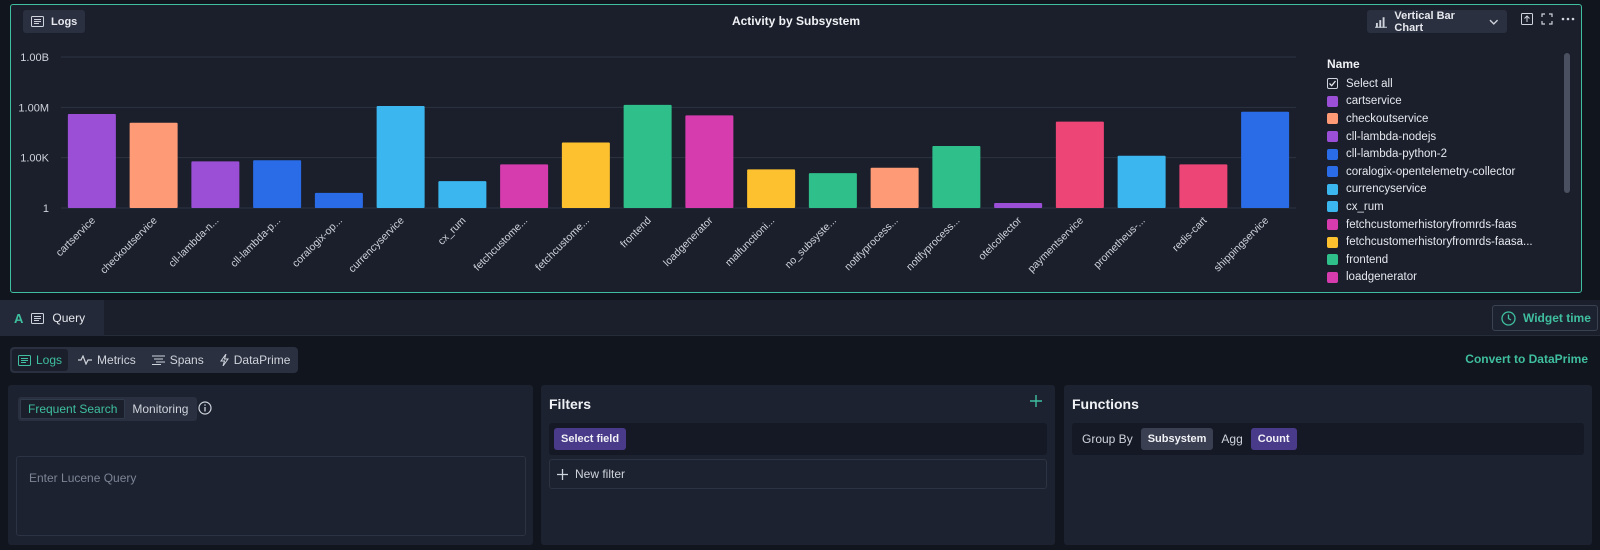 Image resolution: width=1600 pixels, height=550 pixels. I want to click on widget-title: Activity by Subsystem, so click(796, 21).